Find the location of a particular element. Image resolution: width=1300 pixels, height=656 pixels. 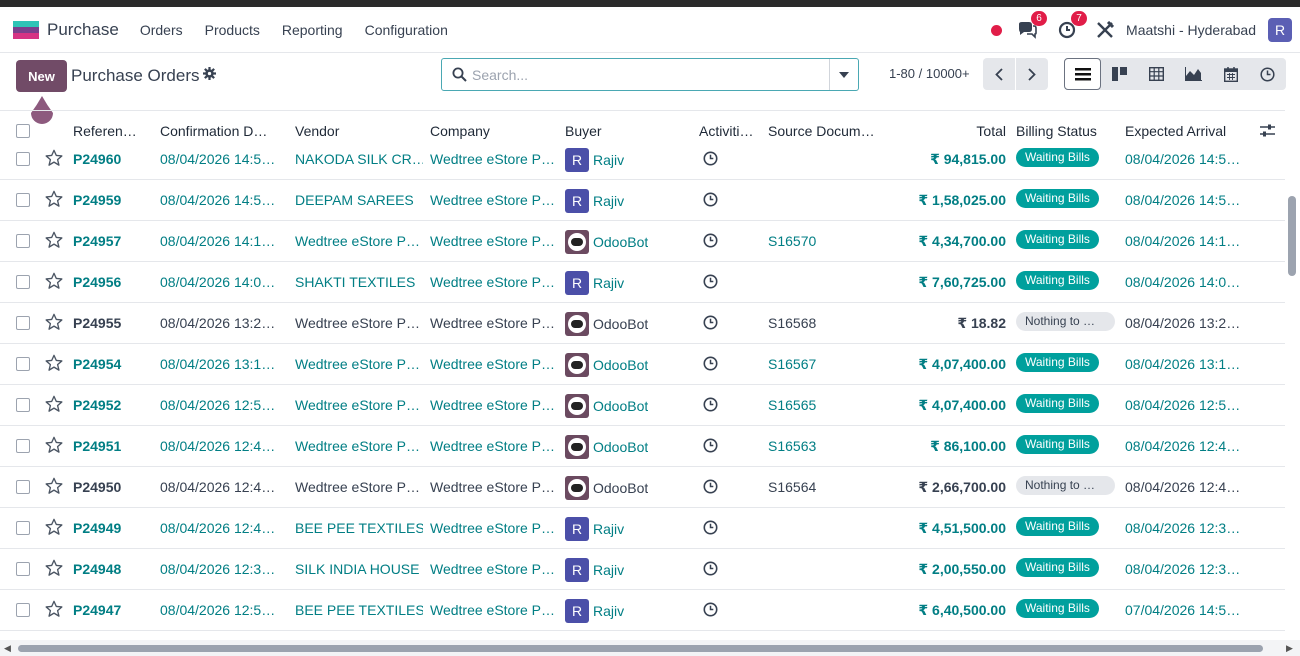

order-reference: P24951 is located at coordinates (113, 446).